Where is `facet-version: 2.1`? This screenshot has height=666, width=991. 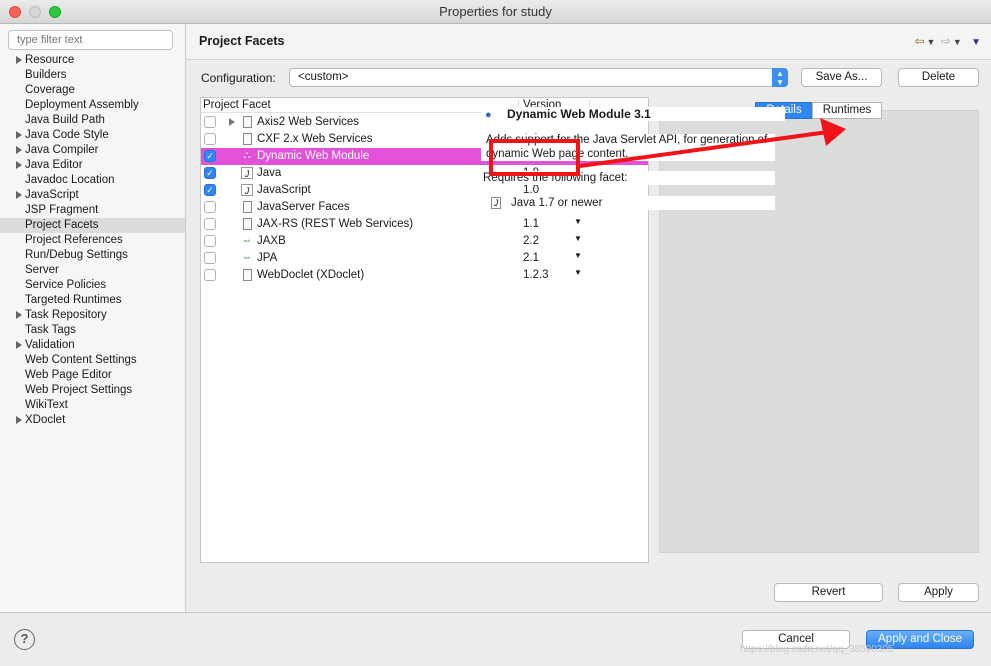 facet-version: 2.1 is located at coordinates (531, 258).